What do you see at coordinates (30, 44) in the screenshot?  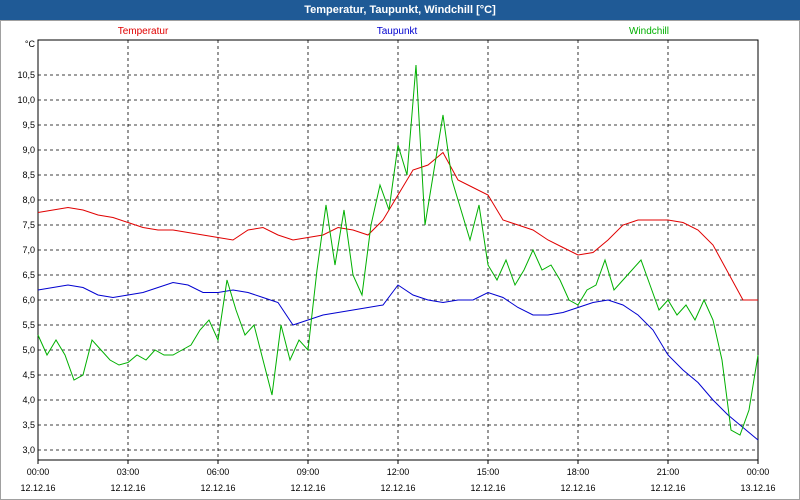 I see `y-axis-unit-label: °C` at bounding box center [30, 44].